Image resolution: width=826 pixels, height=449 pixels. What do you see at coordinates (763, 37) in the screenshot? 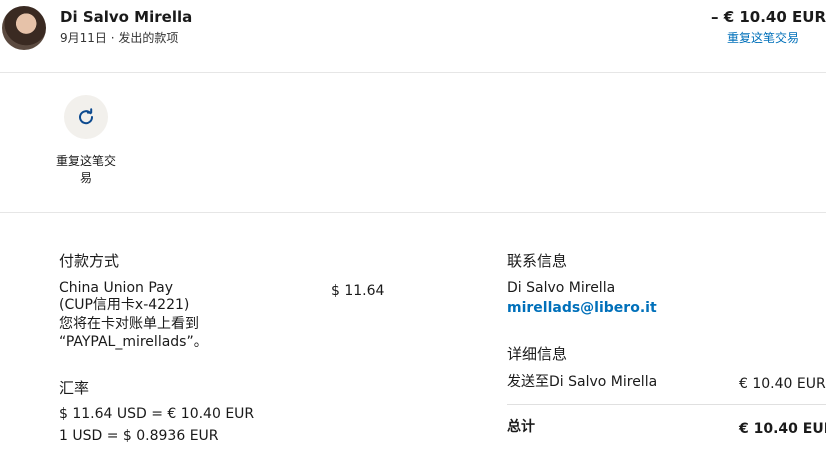
I see `repeat-transaction-link: 重复这笔交易` at bounding box center [763, 37].